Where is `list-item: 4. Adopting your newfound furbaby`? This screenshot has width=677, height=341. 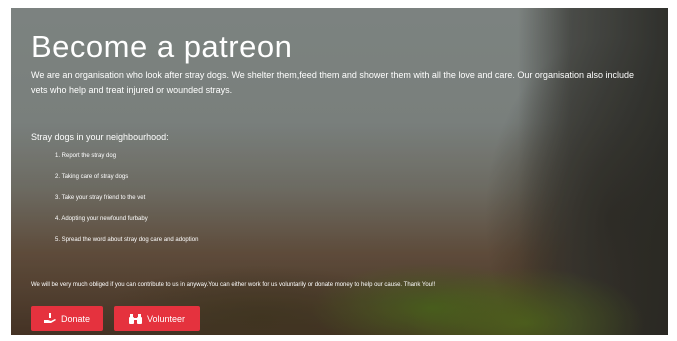 list-item: 4. Adopting your newfound furbaby is located at coordinates (101, 219).